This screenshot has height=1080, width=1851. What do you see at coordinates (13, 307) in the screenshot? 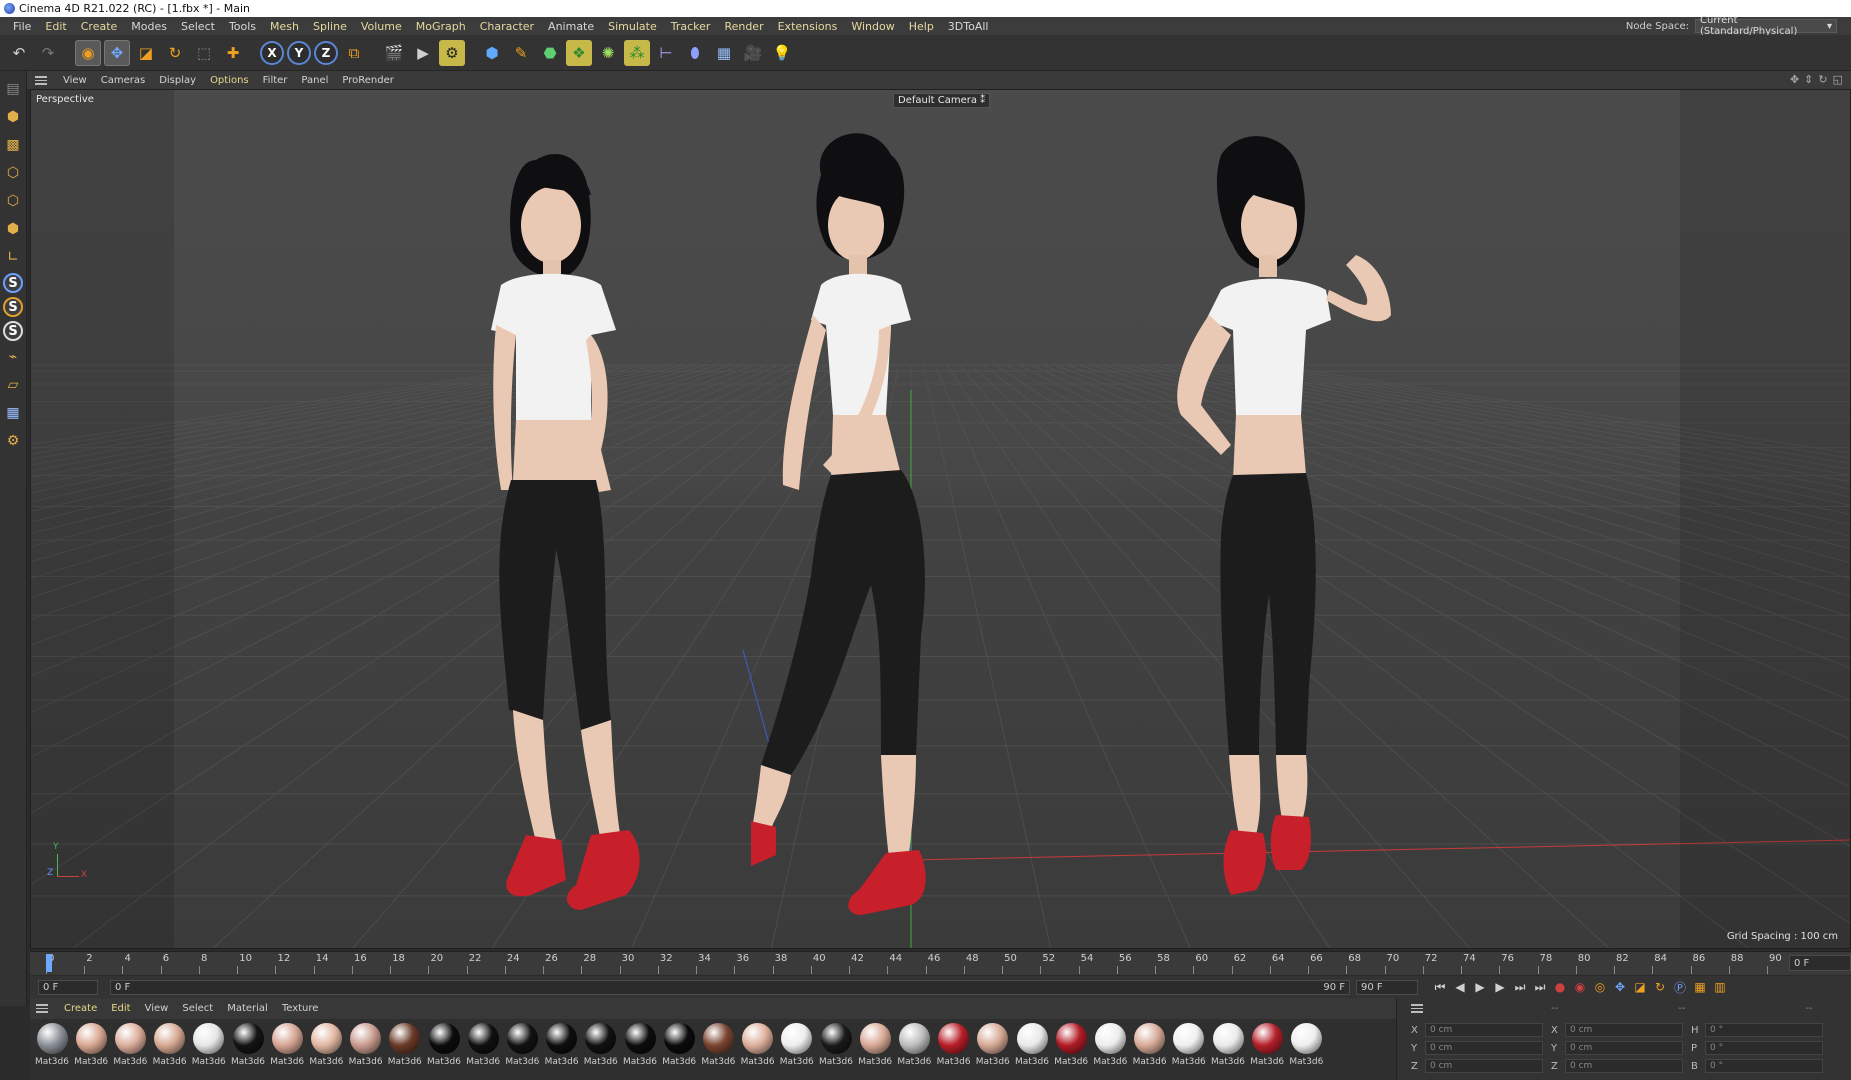
I see `snap-settings-icon: S` at bounding box center [13, 307].